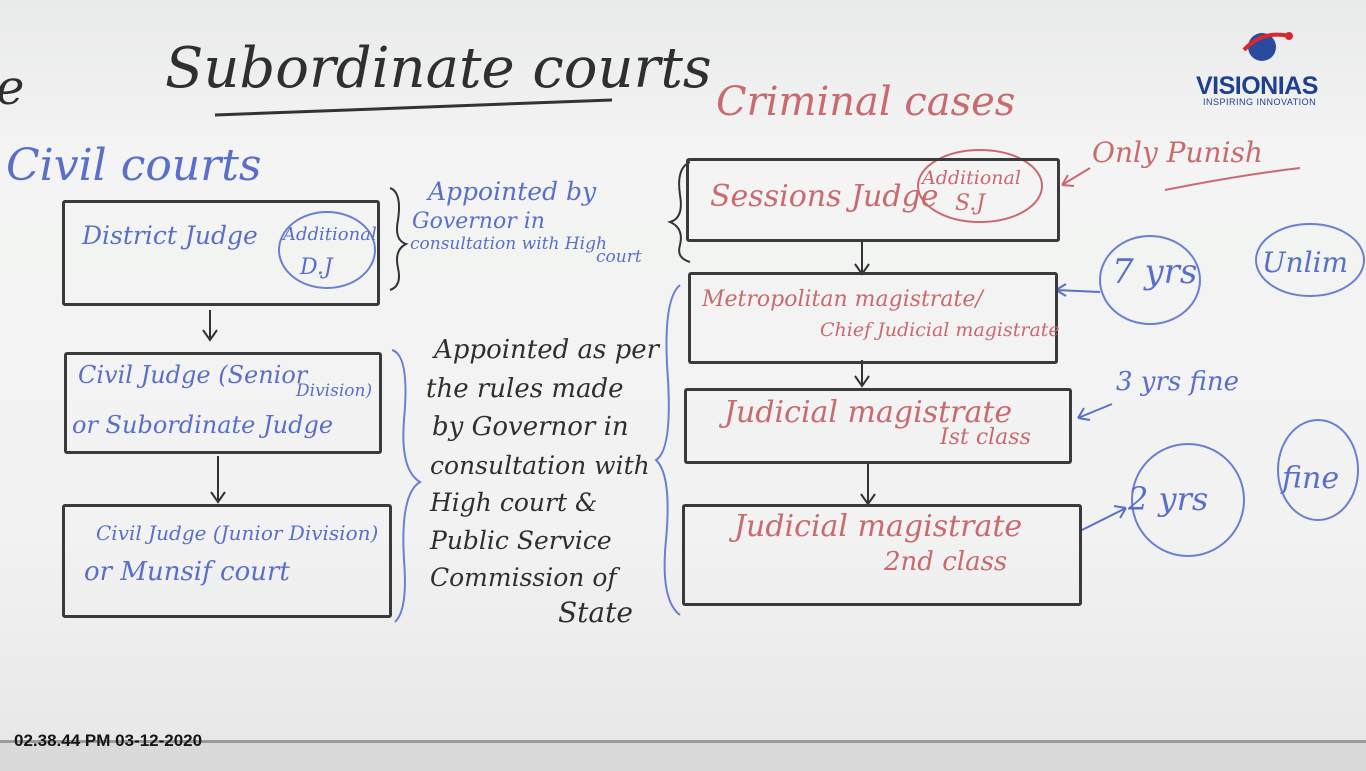  Describe the element at coordinates (438, 68) in the screenshot. I see `page-title: Subordinate courts` at that location.